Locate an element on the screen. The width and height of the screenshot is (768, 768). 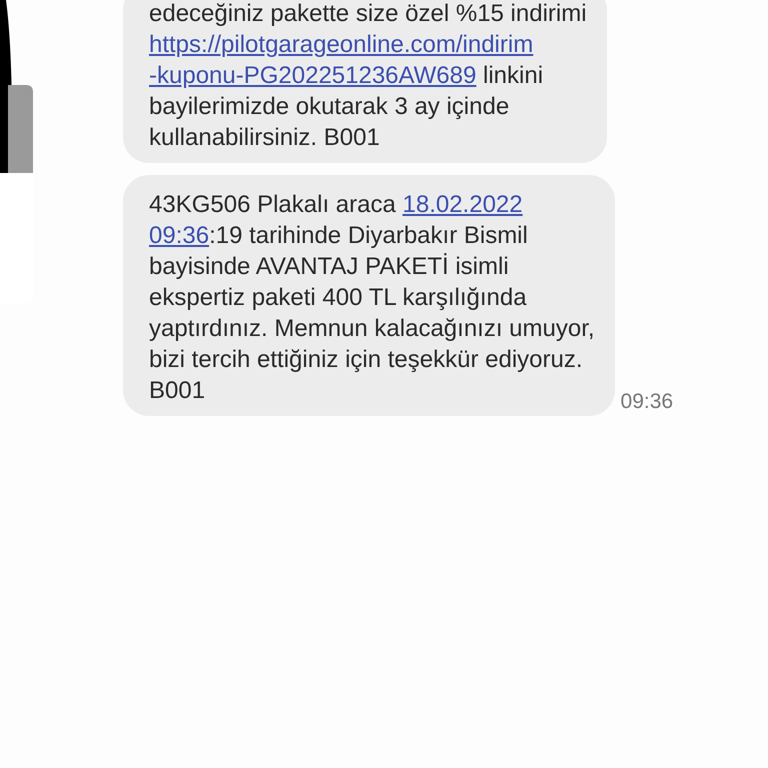
message-text: edeceğiniz pakette size özel %15 indirimi https://pilotgarageonline.com/indirim -kuponu-PG202251236AW689 linkini bayilerimizde okutarak 3 ay içinde kullanabilirsiniz. B001 is located at coordinates (368, 76).